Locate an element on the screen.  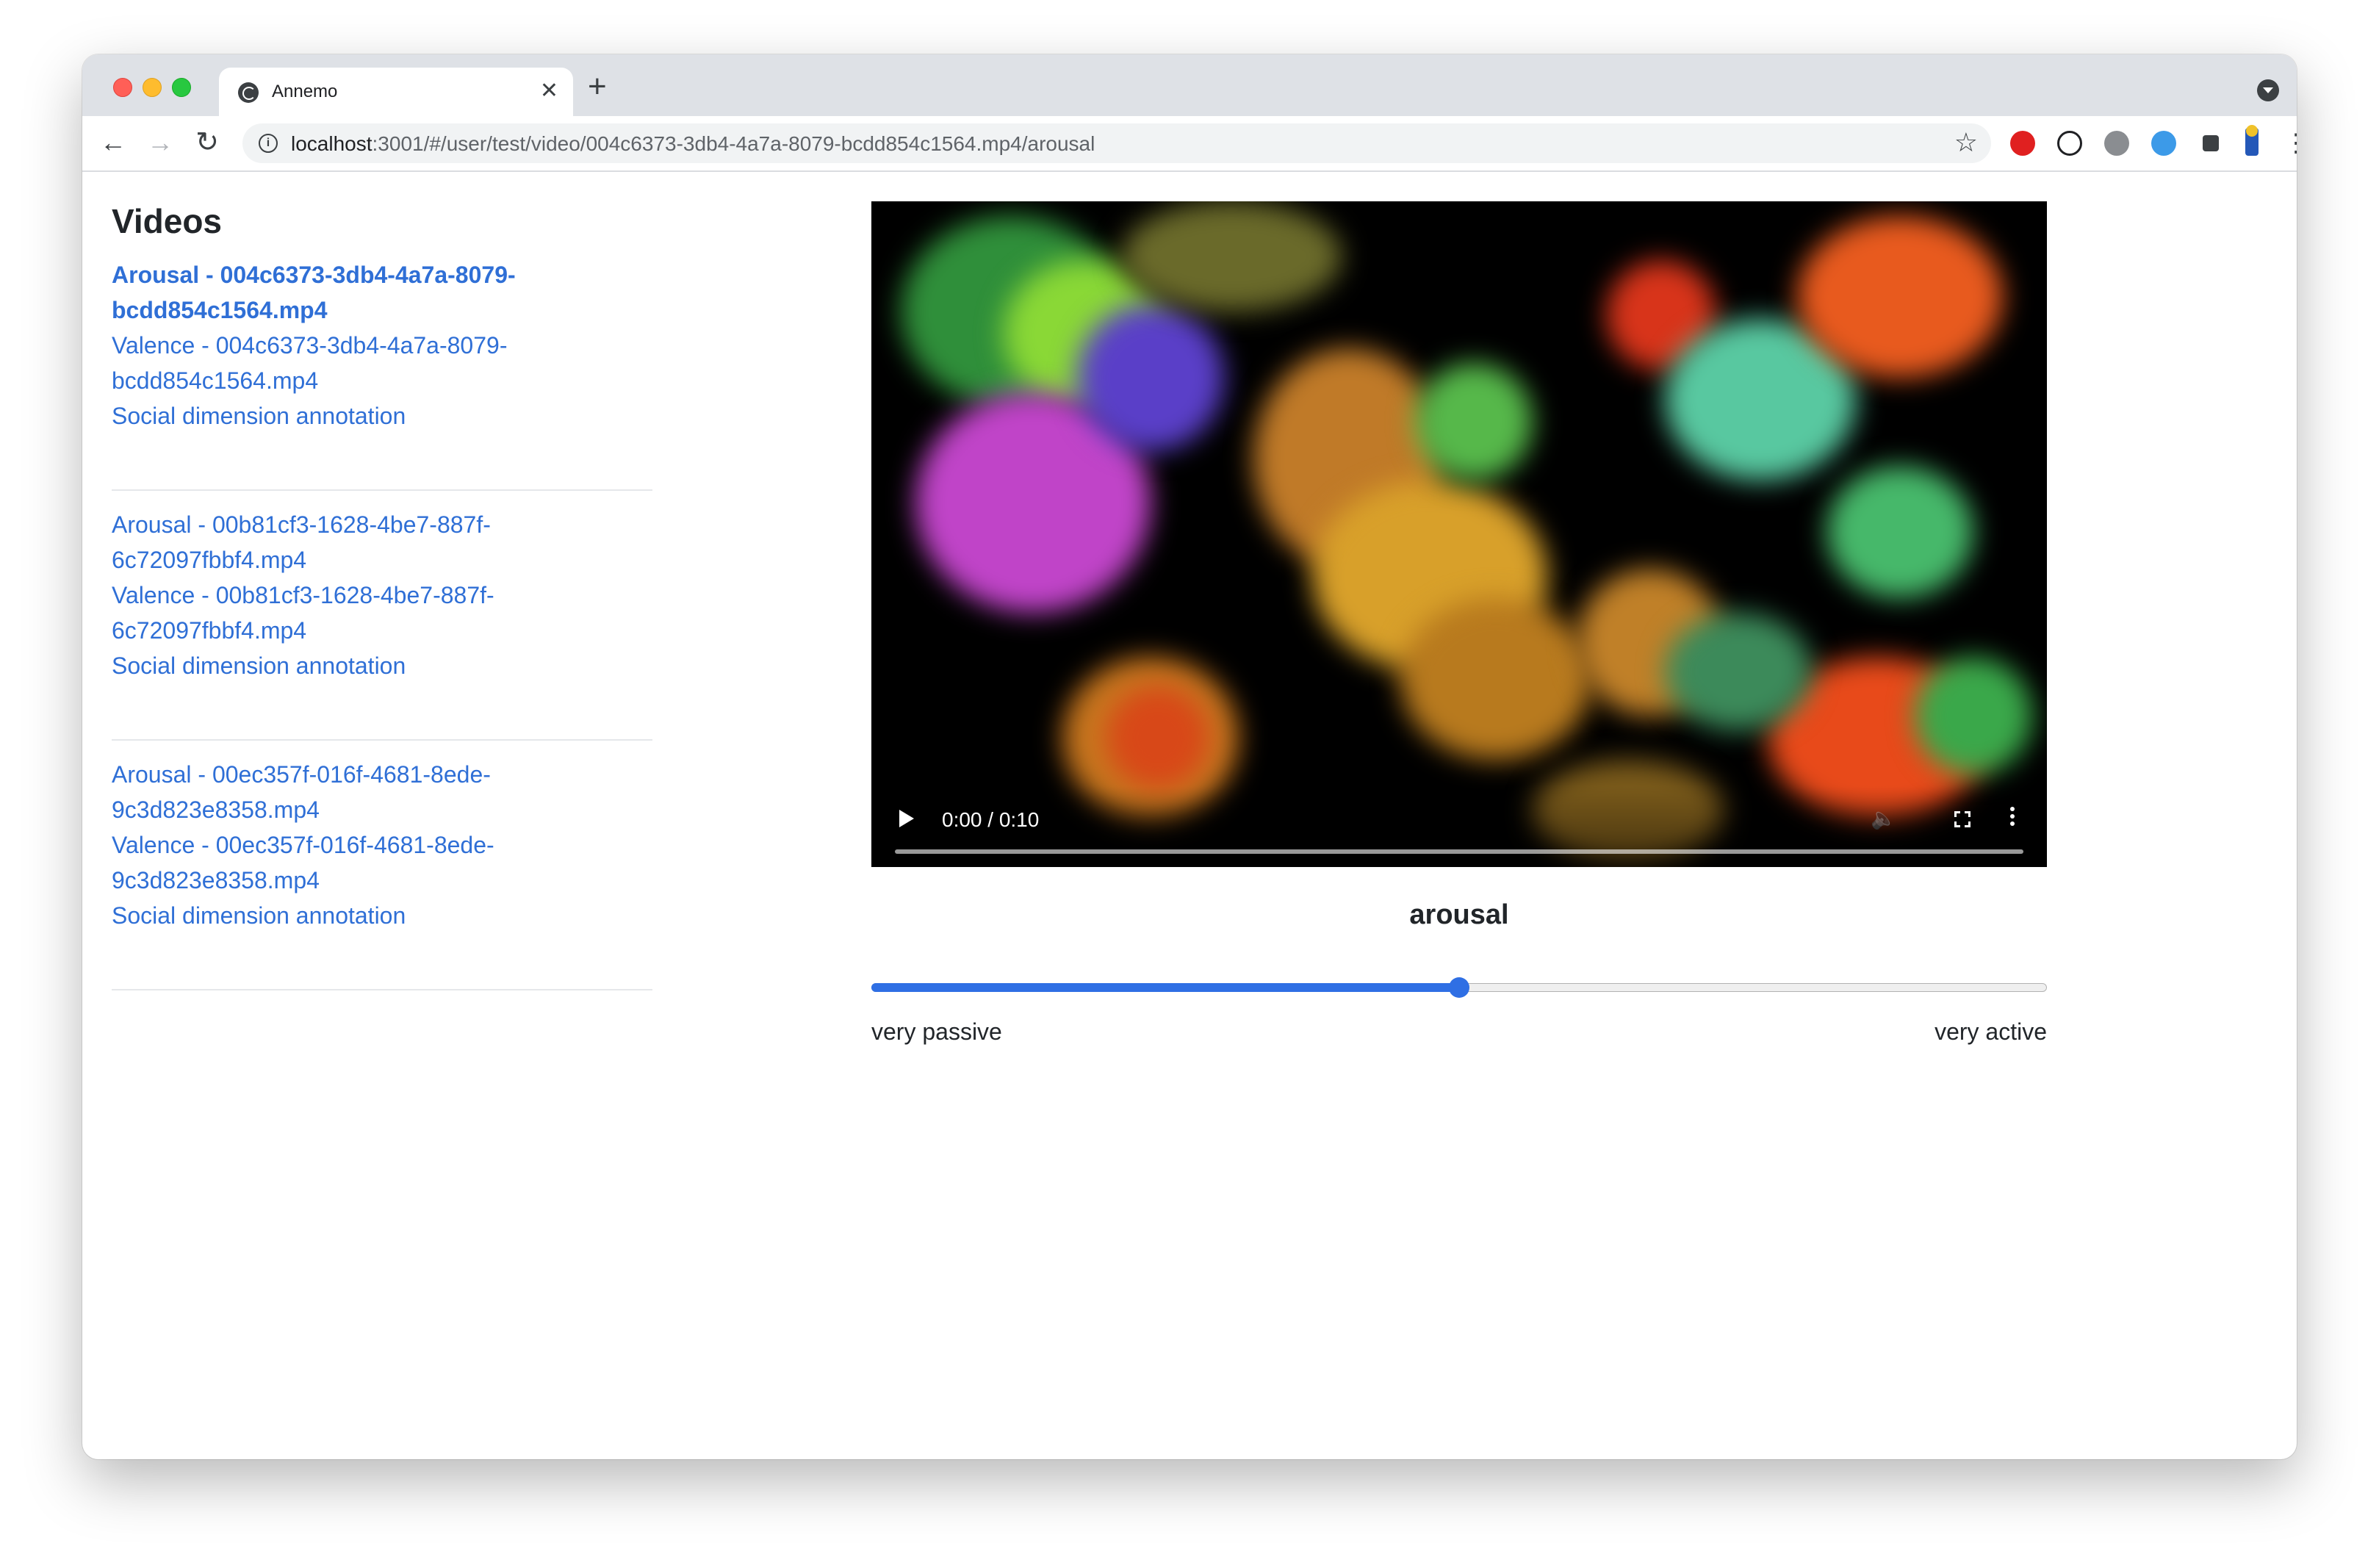
volume-icon: 🔈 is located at coordinates (1883, 819).